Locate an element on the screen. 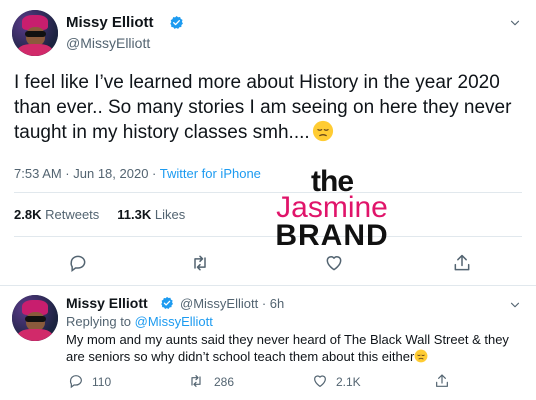  like-count: 2.1K is located at coordinates (348, 382).